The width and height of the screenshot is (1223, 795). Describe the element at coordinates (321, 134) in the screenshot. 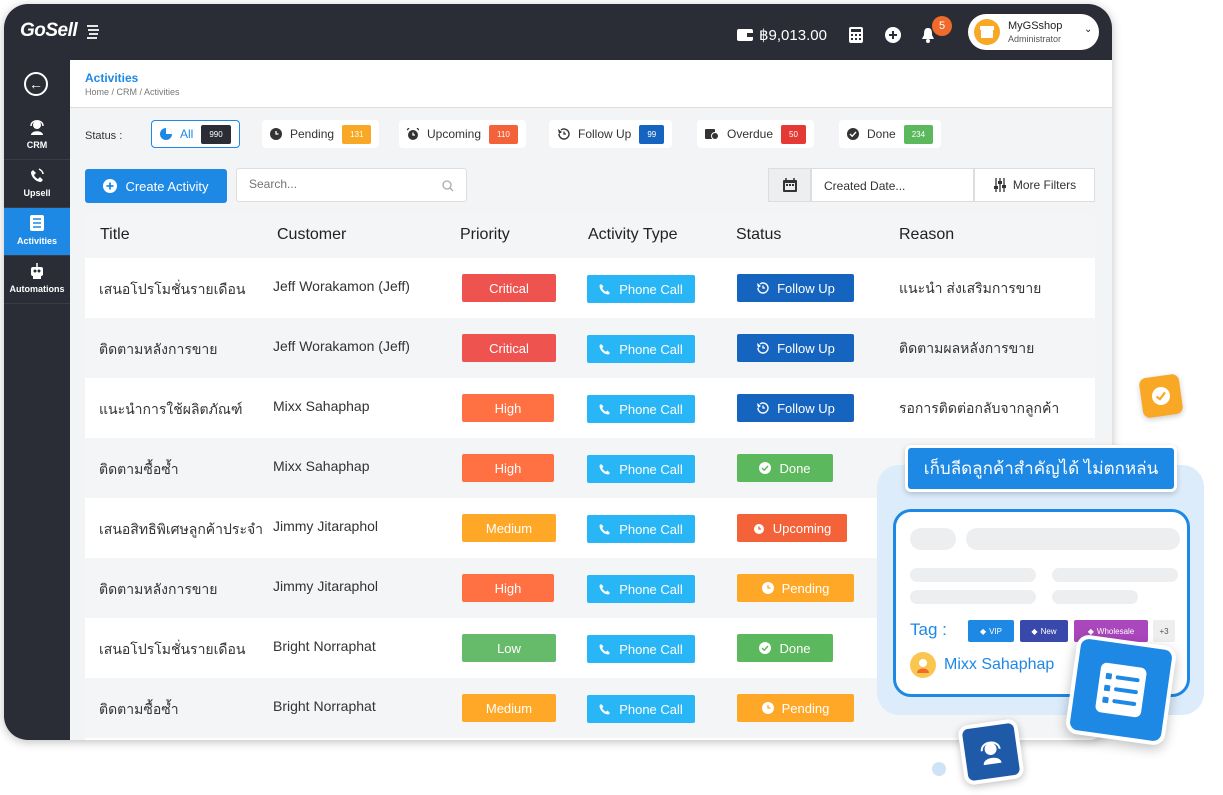

I see `status-chip-pending: Pending 131` at that location.